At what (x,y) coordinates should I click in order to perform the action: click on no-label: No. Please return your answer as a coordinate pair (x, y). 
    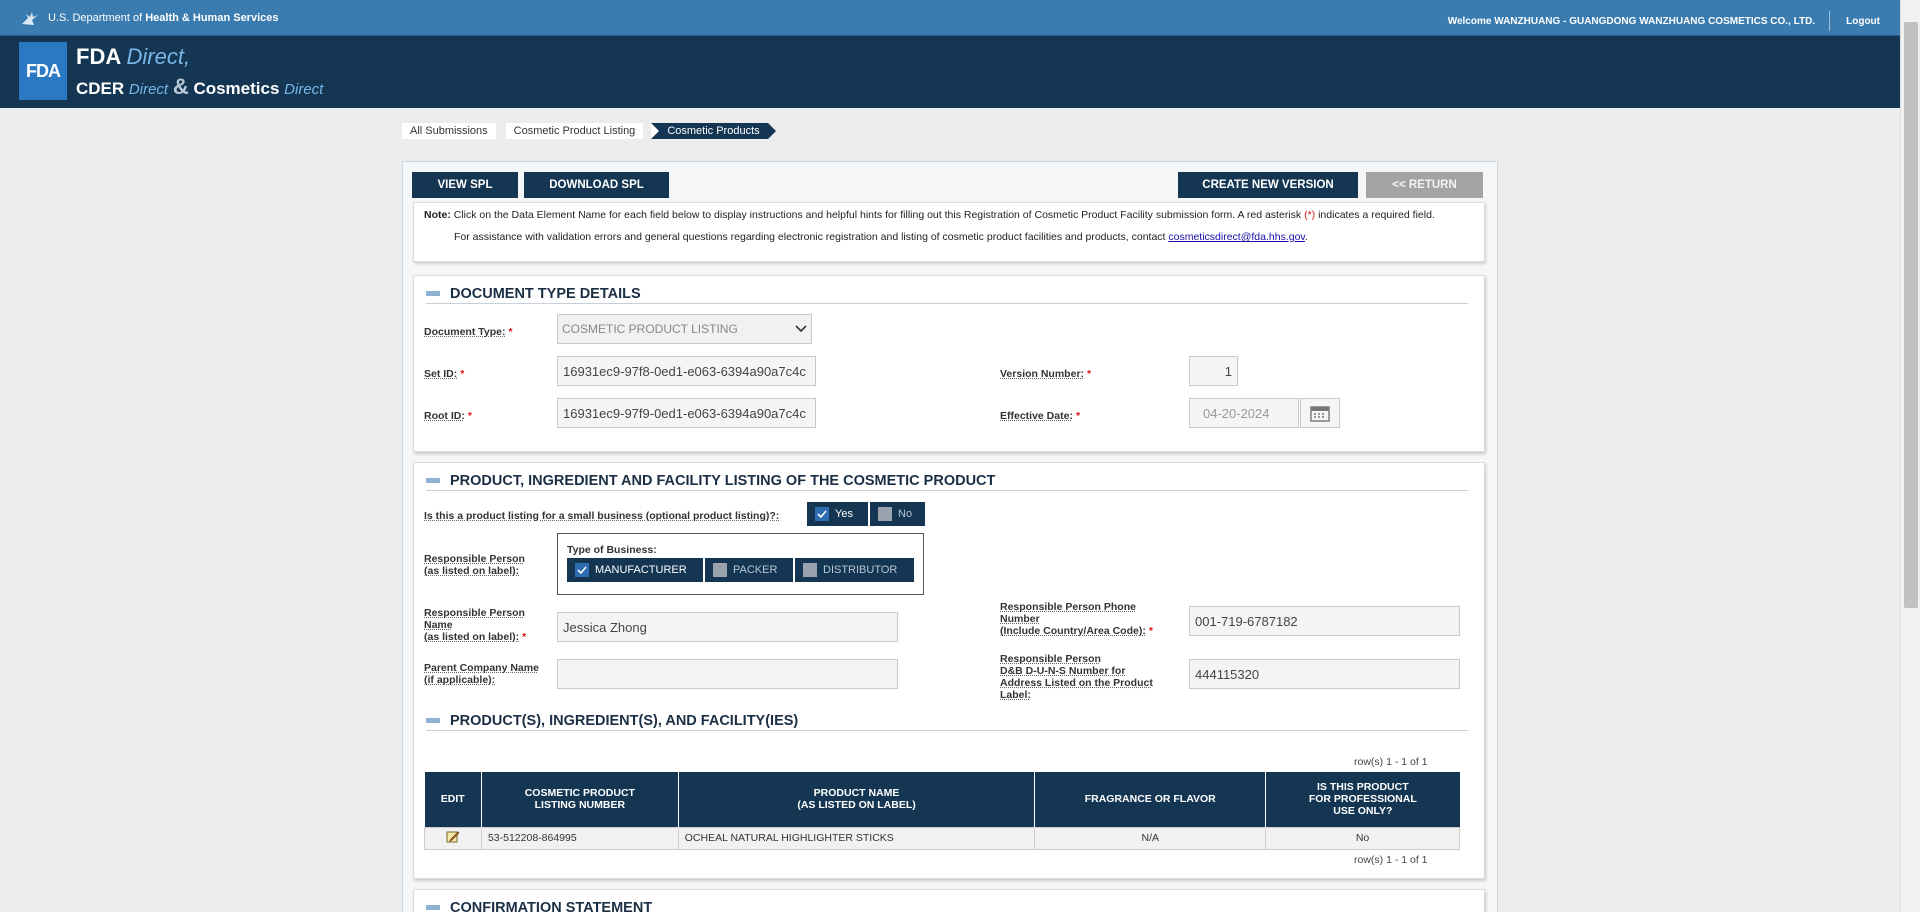
    Looking at the image, I should click on (905, 514).